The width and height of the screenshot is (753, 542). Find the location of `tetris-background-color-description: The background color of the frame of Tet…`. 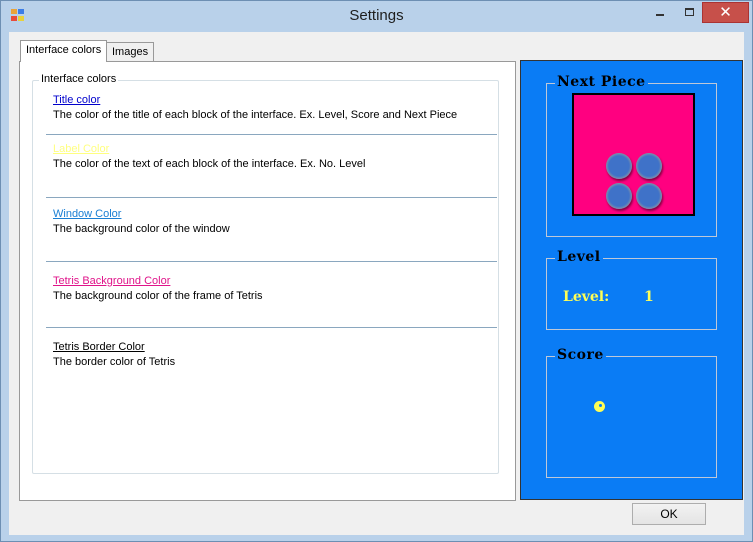

tetris-background-color-description: The background color of the frame of Tet… is located at coordinates (158, 296).